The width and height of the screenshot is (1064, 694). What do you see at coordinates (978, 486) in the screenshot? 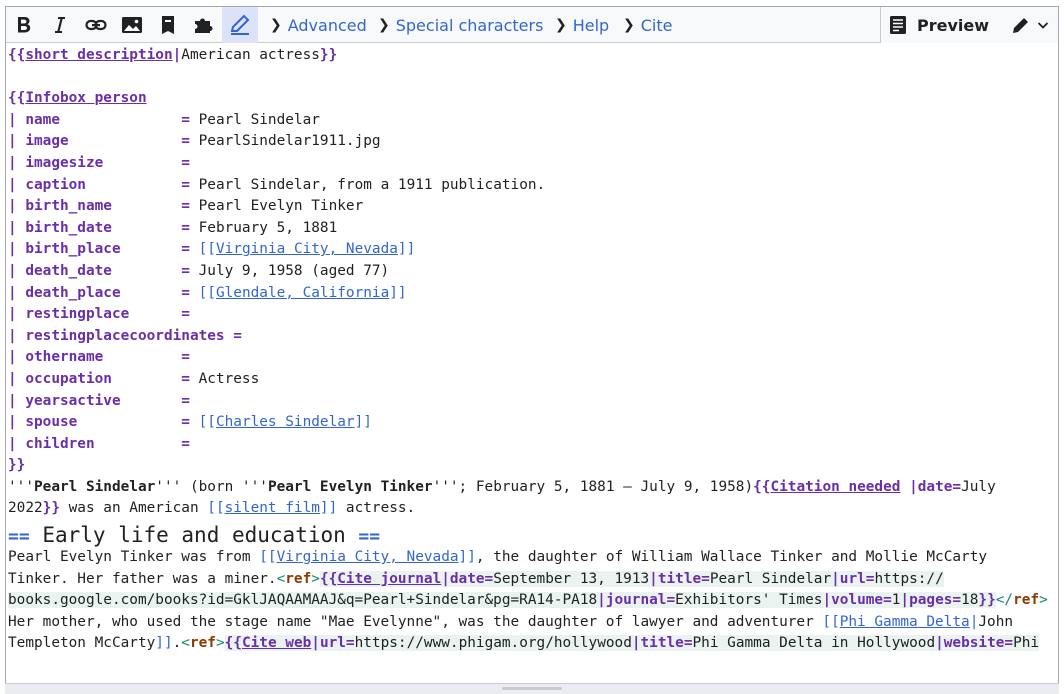
I see `template-value: July` at bounding box center [978, 486].